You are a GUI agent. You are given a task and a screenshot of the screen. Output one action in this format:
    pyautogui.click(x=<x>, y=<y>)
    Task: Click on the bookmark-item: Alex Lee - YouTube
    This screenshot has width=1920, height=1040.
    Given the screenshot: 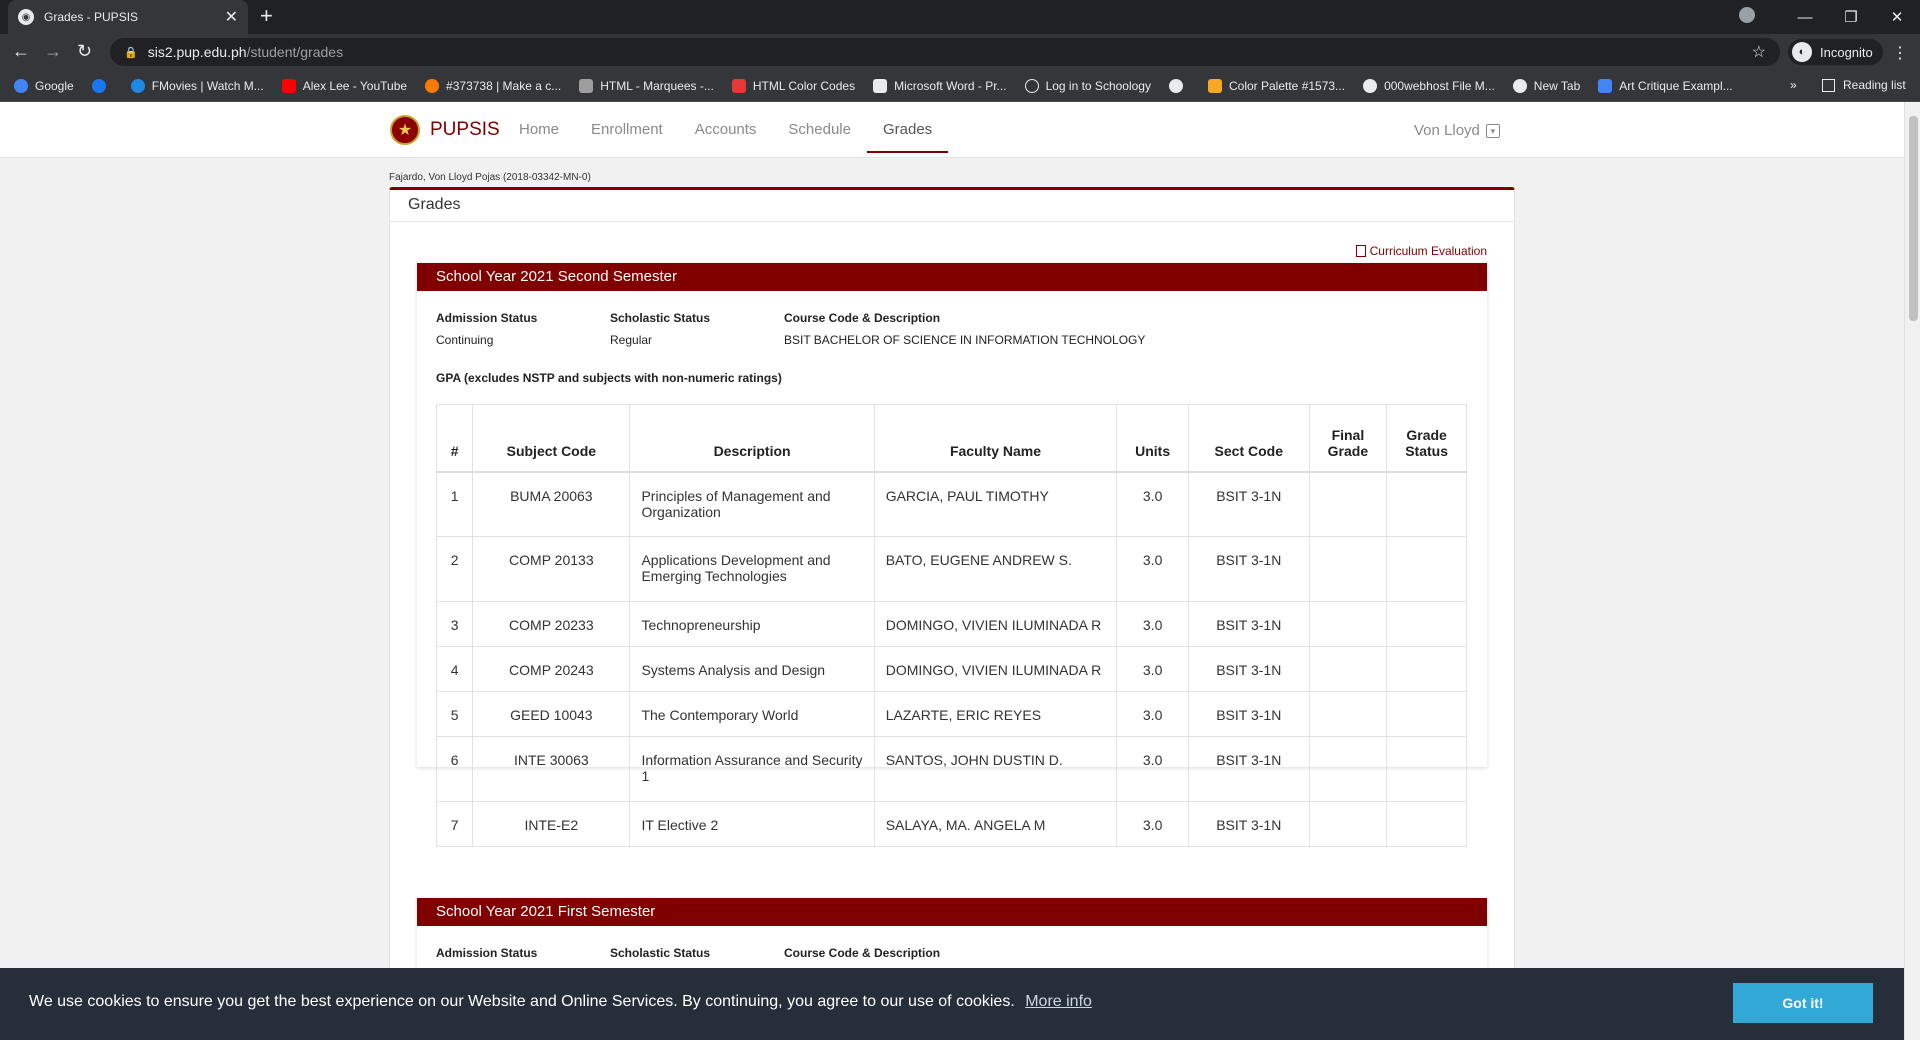 What is the action you would take?
    pyautogui.click(x=344, y=85)
    